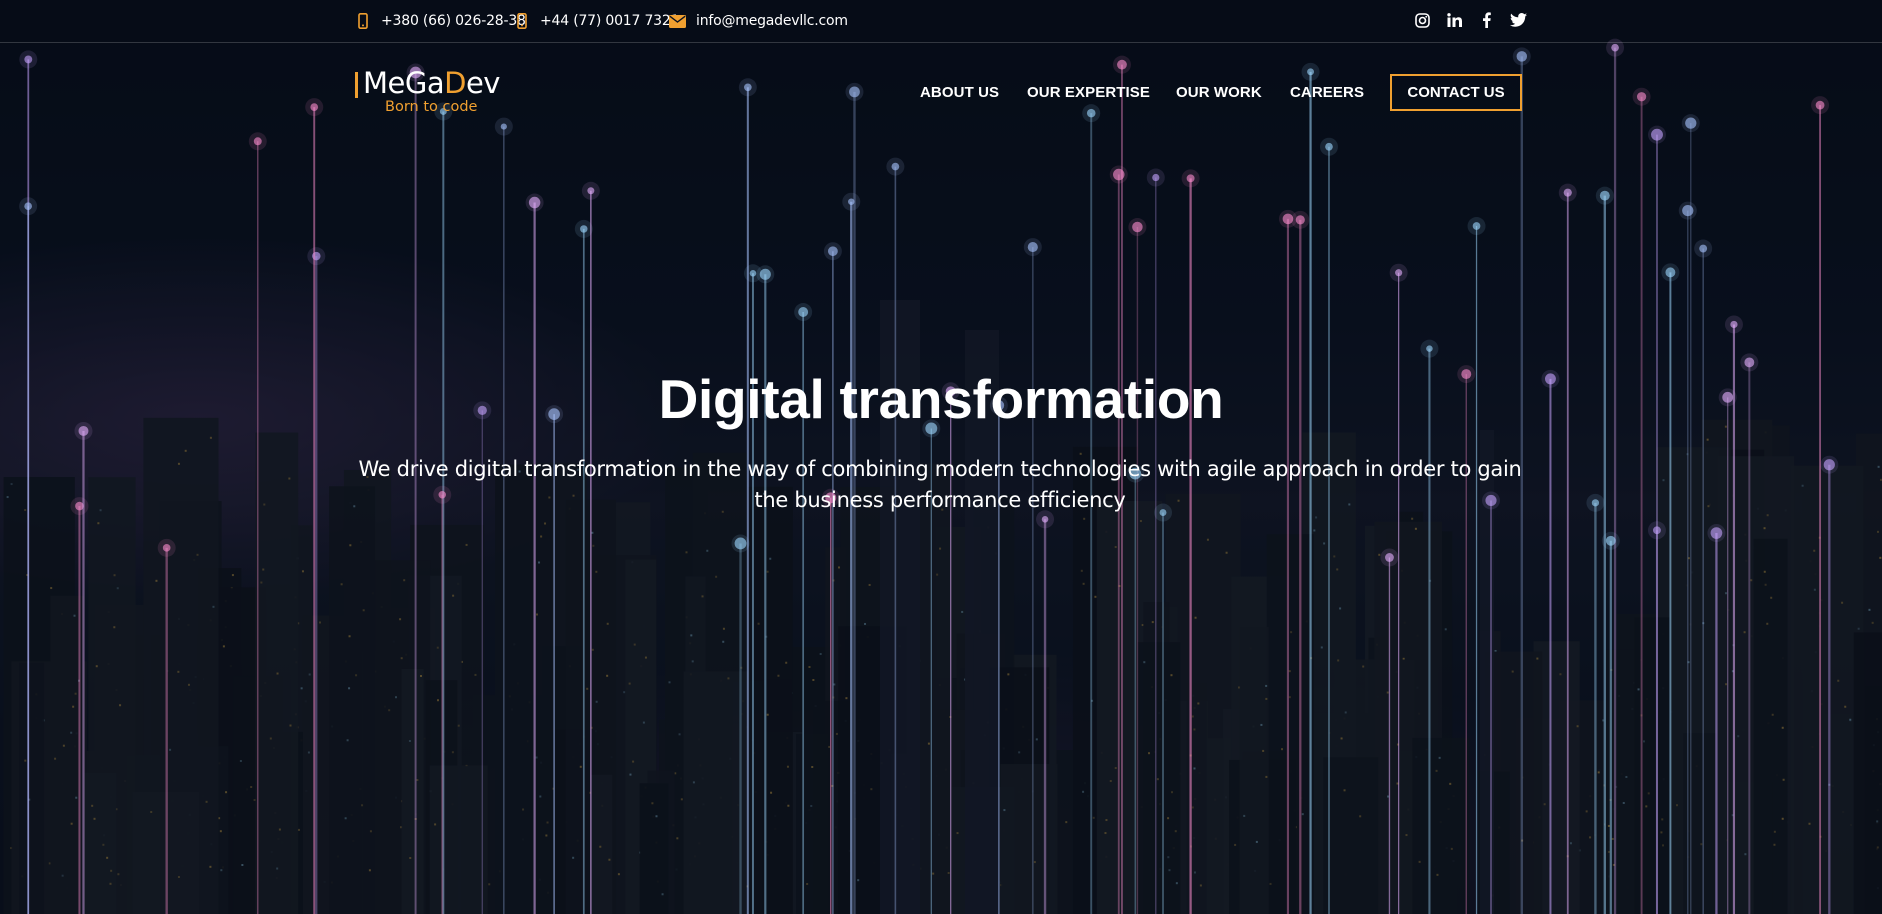 The width and height of the screenshot is (1882, 914). What do you see at coordinates (453, 21) in the screenshot?
I see `phone-number-ua: +380 (66) 026-28-38` at bounding box center [453, 21].